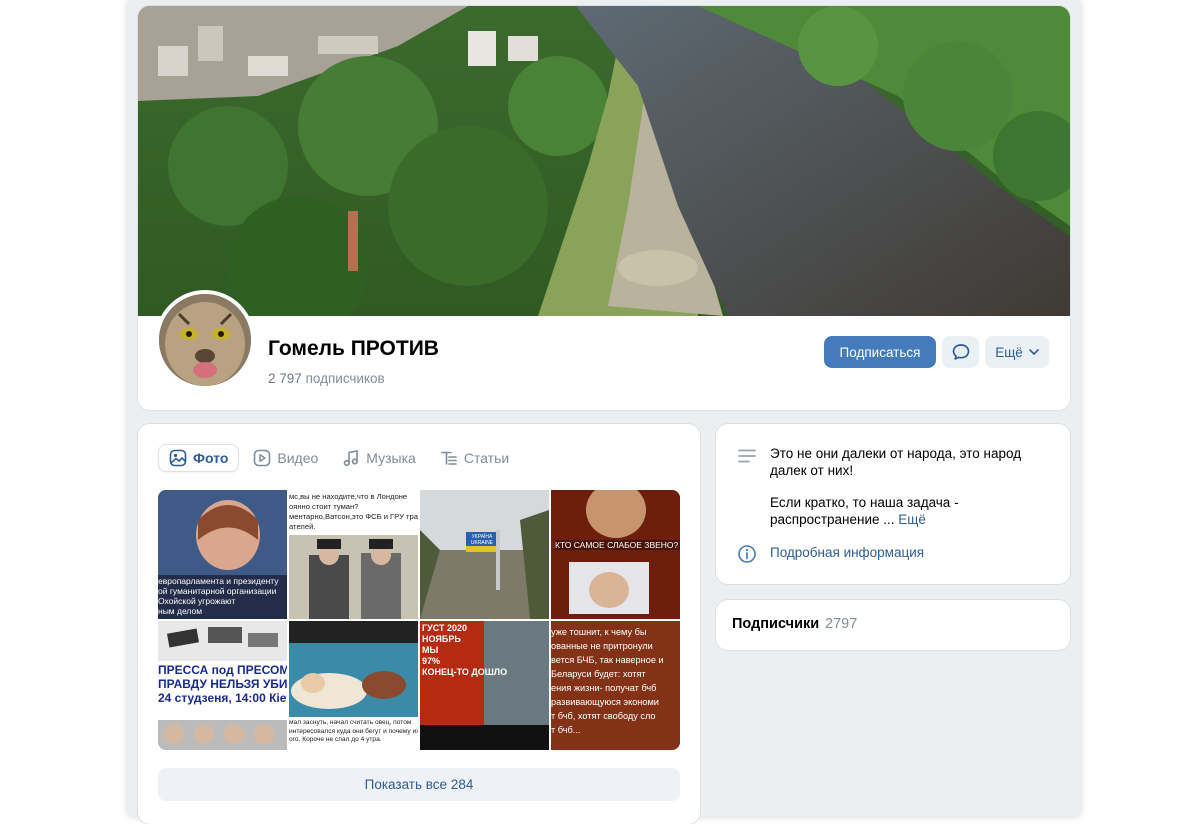 The height and width of the screenshot is (824, 1200). I want to click on tab-articles: Статьи, so click(474, 458).